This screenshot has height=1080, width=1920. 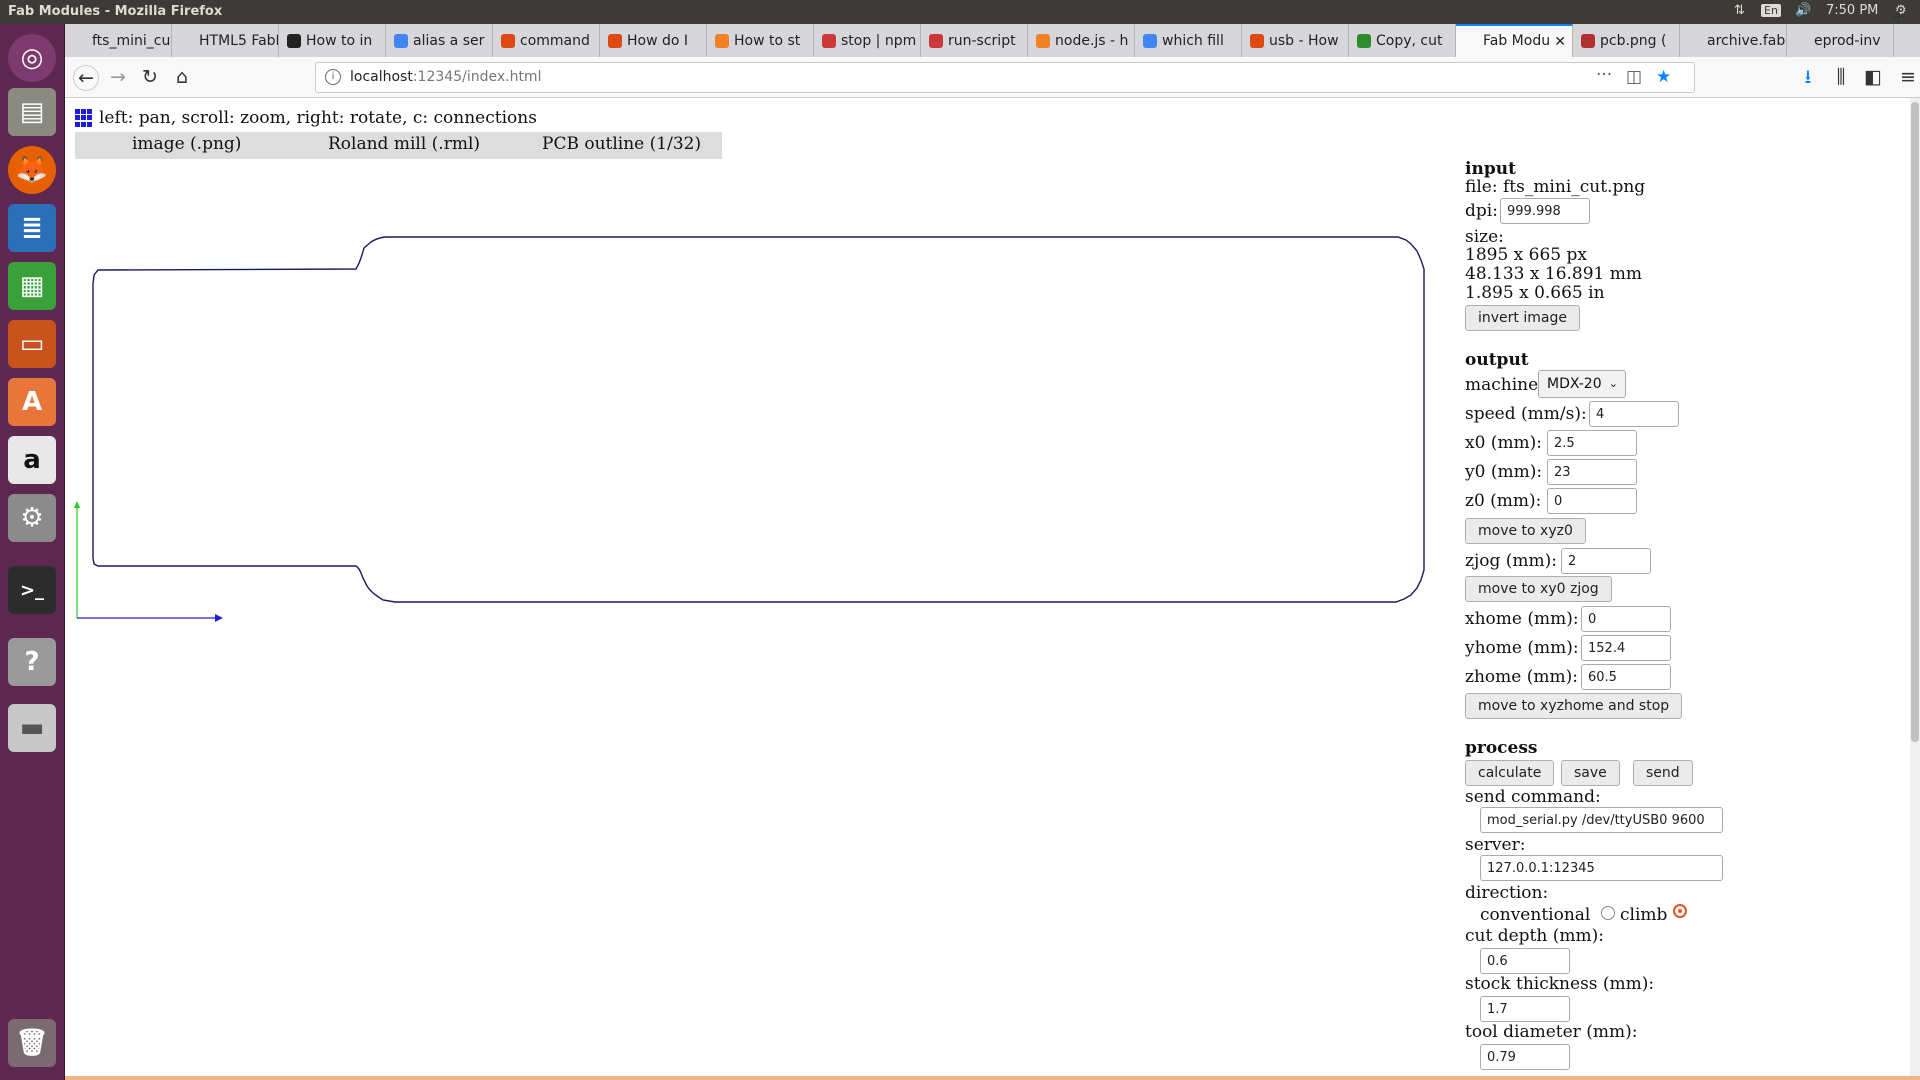 What do you see at coordinates (1608, 913) in the screenshot?
I see `conventional-radio` at bounding box center [1608, 913].